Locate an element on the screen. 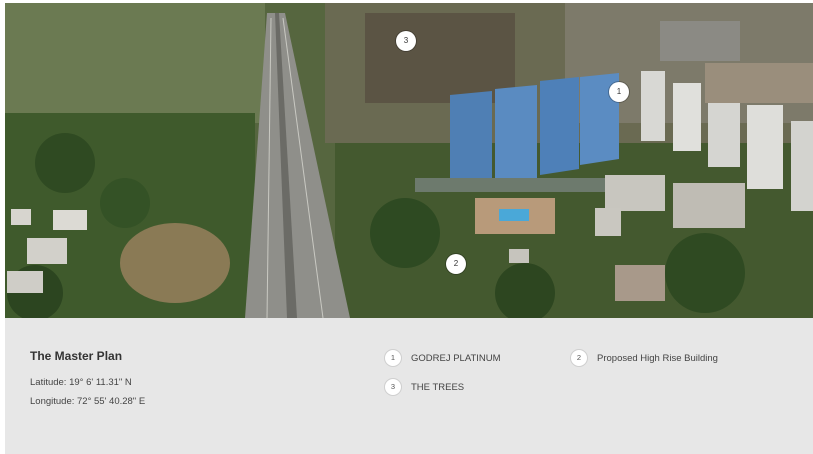  page-title: The Master Plan is located at coordinates (76, 356).